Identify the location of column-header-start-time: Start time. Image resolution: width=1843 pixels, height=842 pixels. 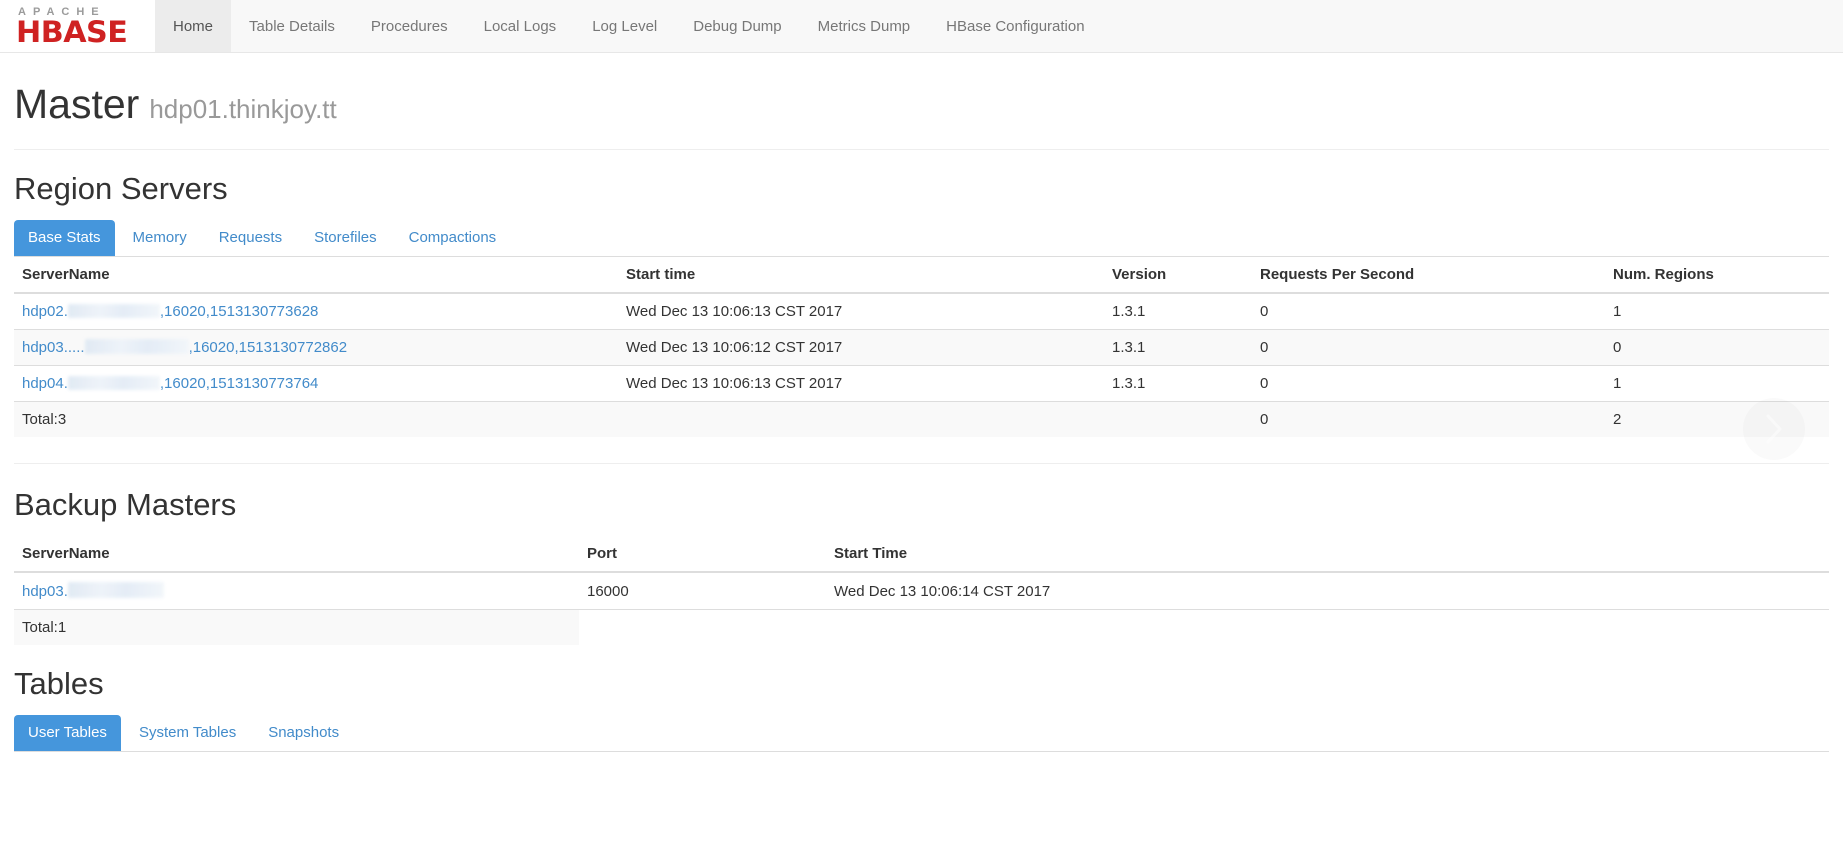
(861, 275).